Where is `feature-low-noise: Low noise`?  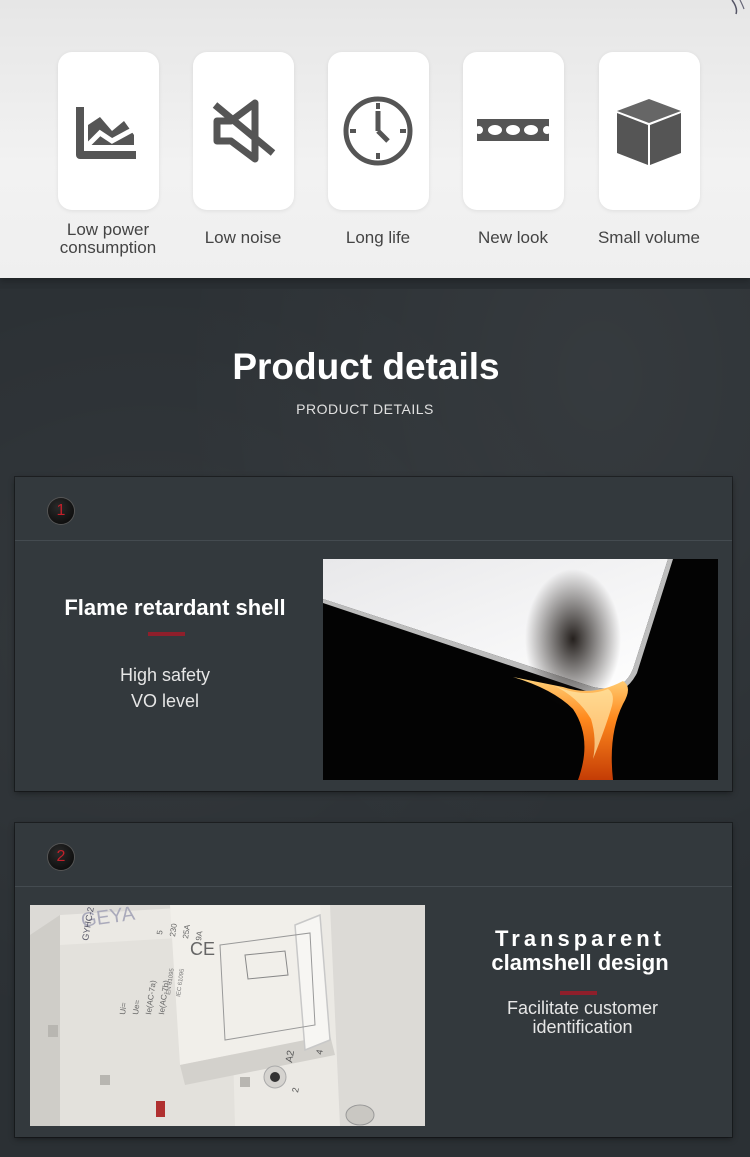
feature-low-noise: Low noise is located at coordinates (243, 149).